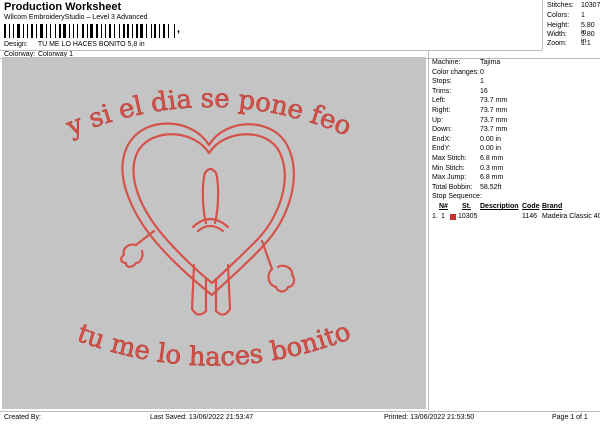  Describe the element at coordinates (208, 219) in the screenshot. I see `heart-character` at that location.